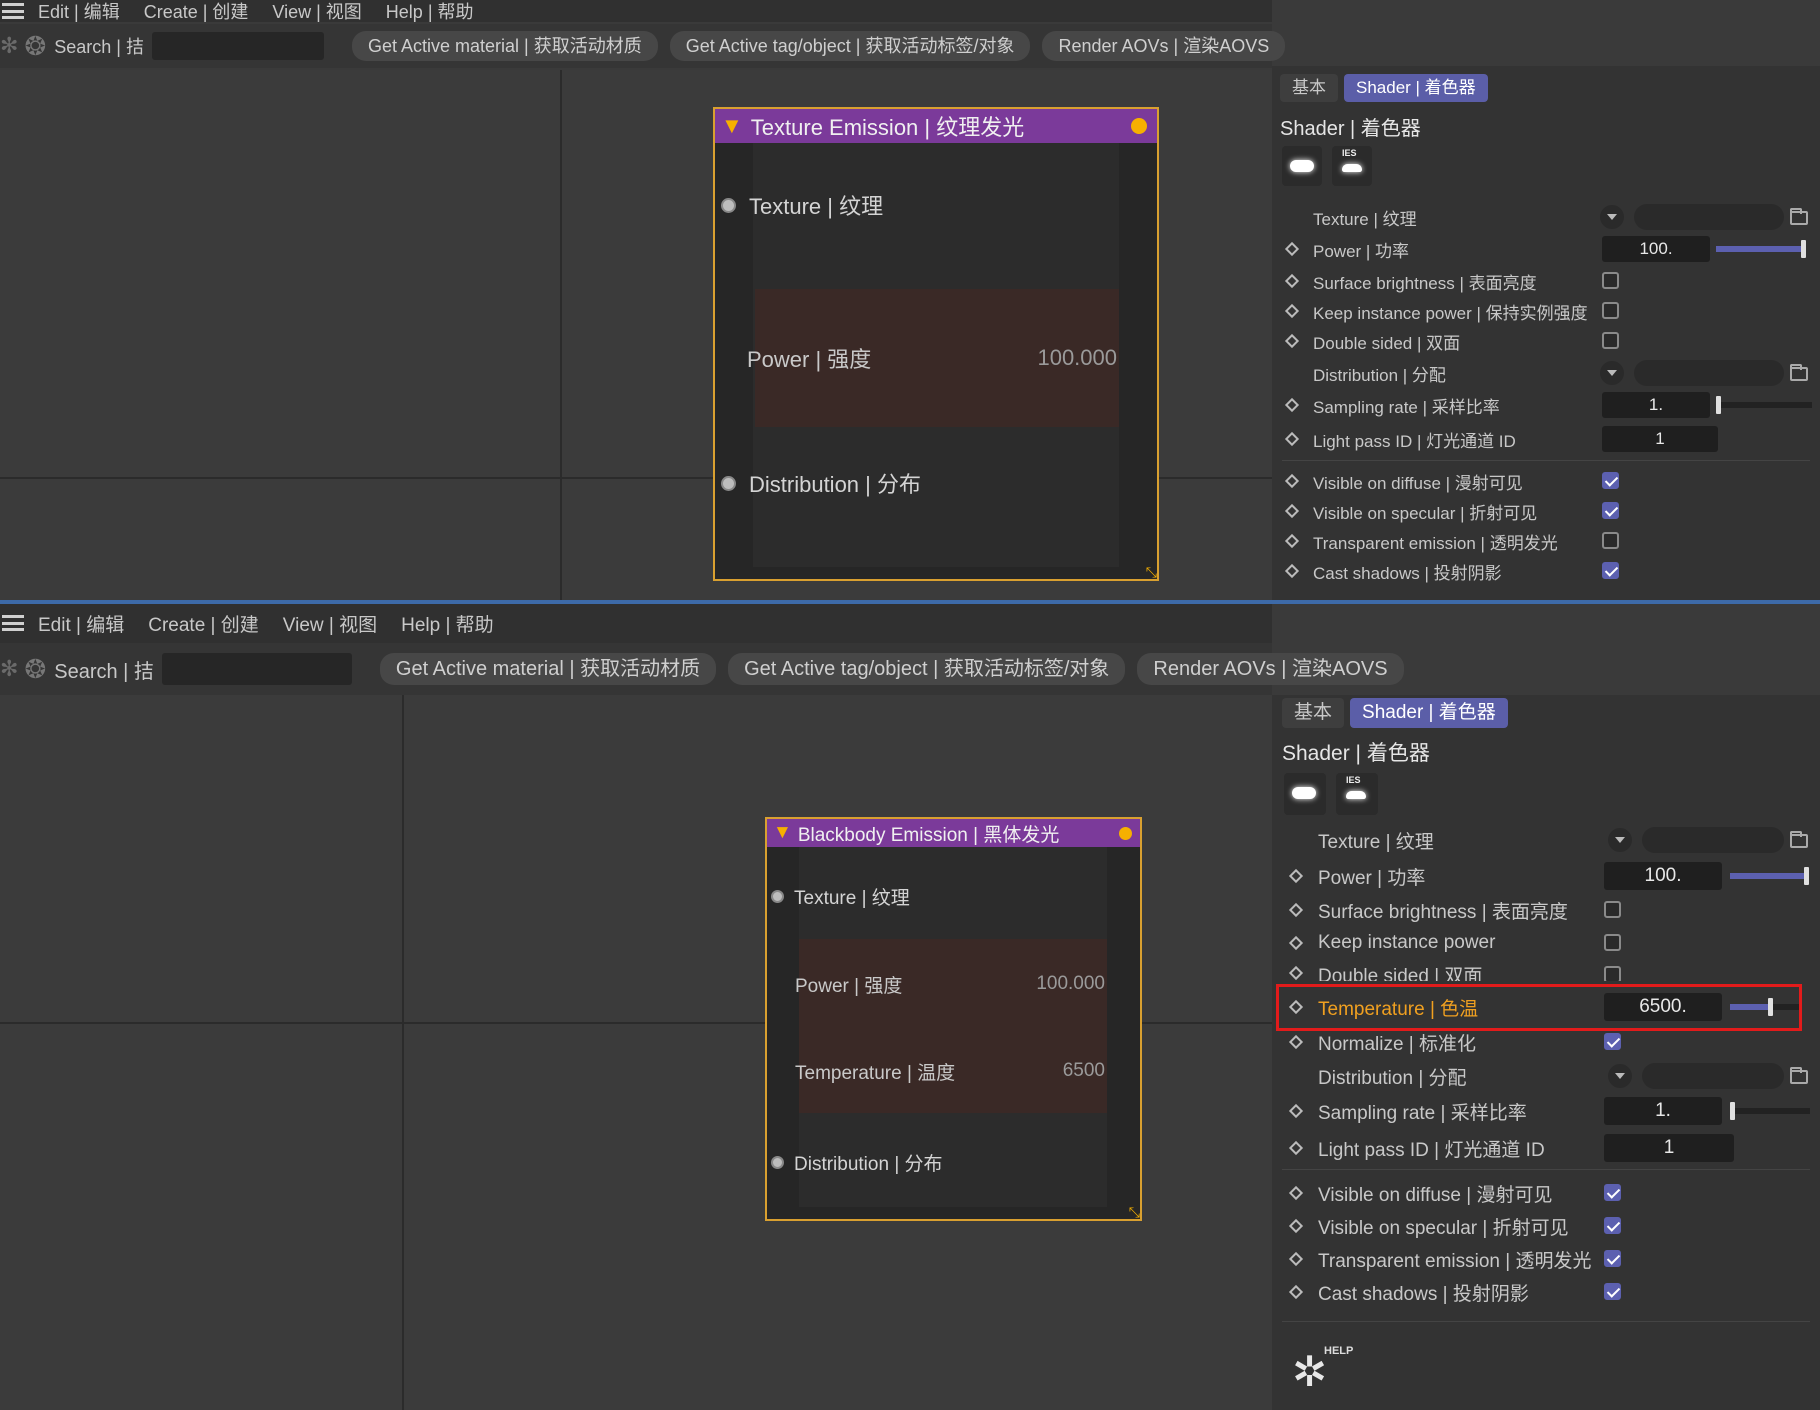  Describe the element at coordinates (1663, 876) in the screenshot. I see `power-value-field: 100.` at that location.